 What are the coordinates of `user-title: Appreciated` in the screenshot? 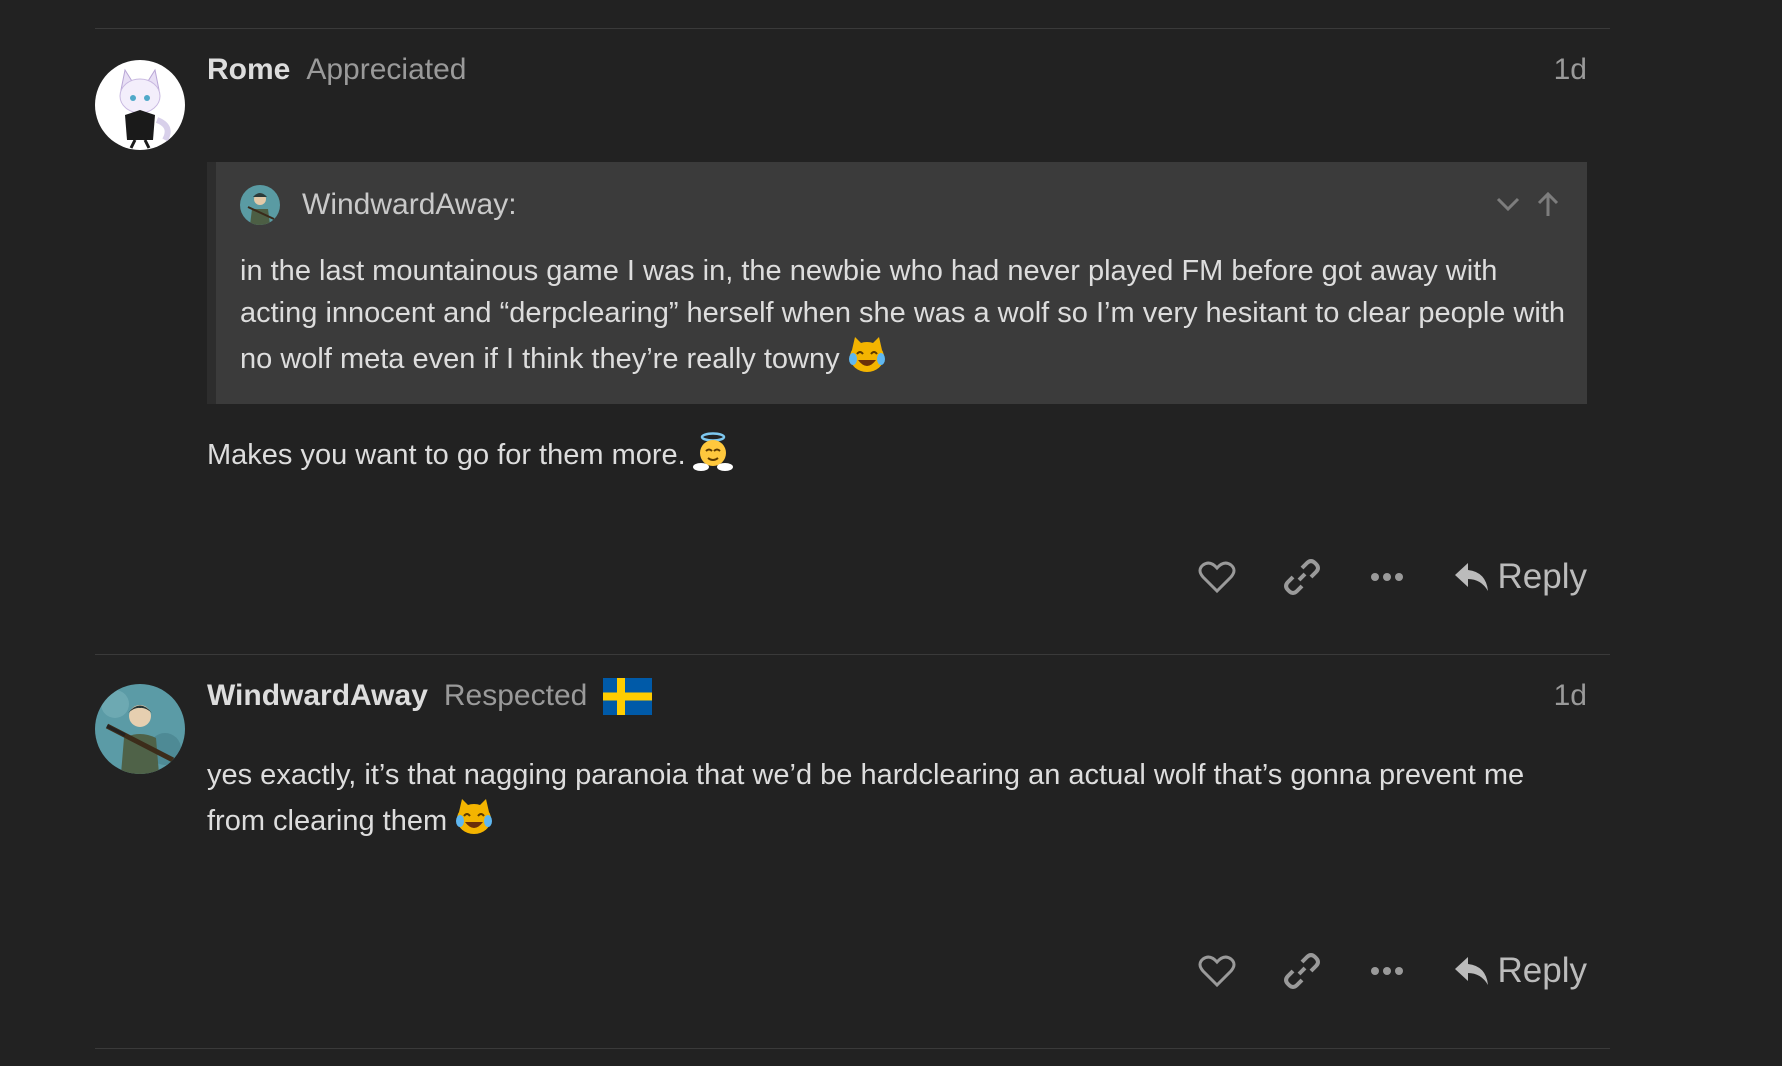 It's located at (386, 69).